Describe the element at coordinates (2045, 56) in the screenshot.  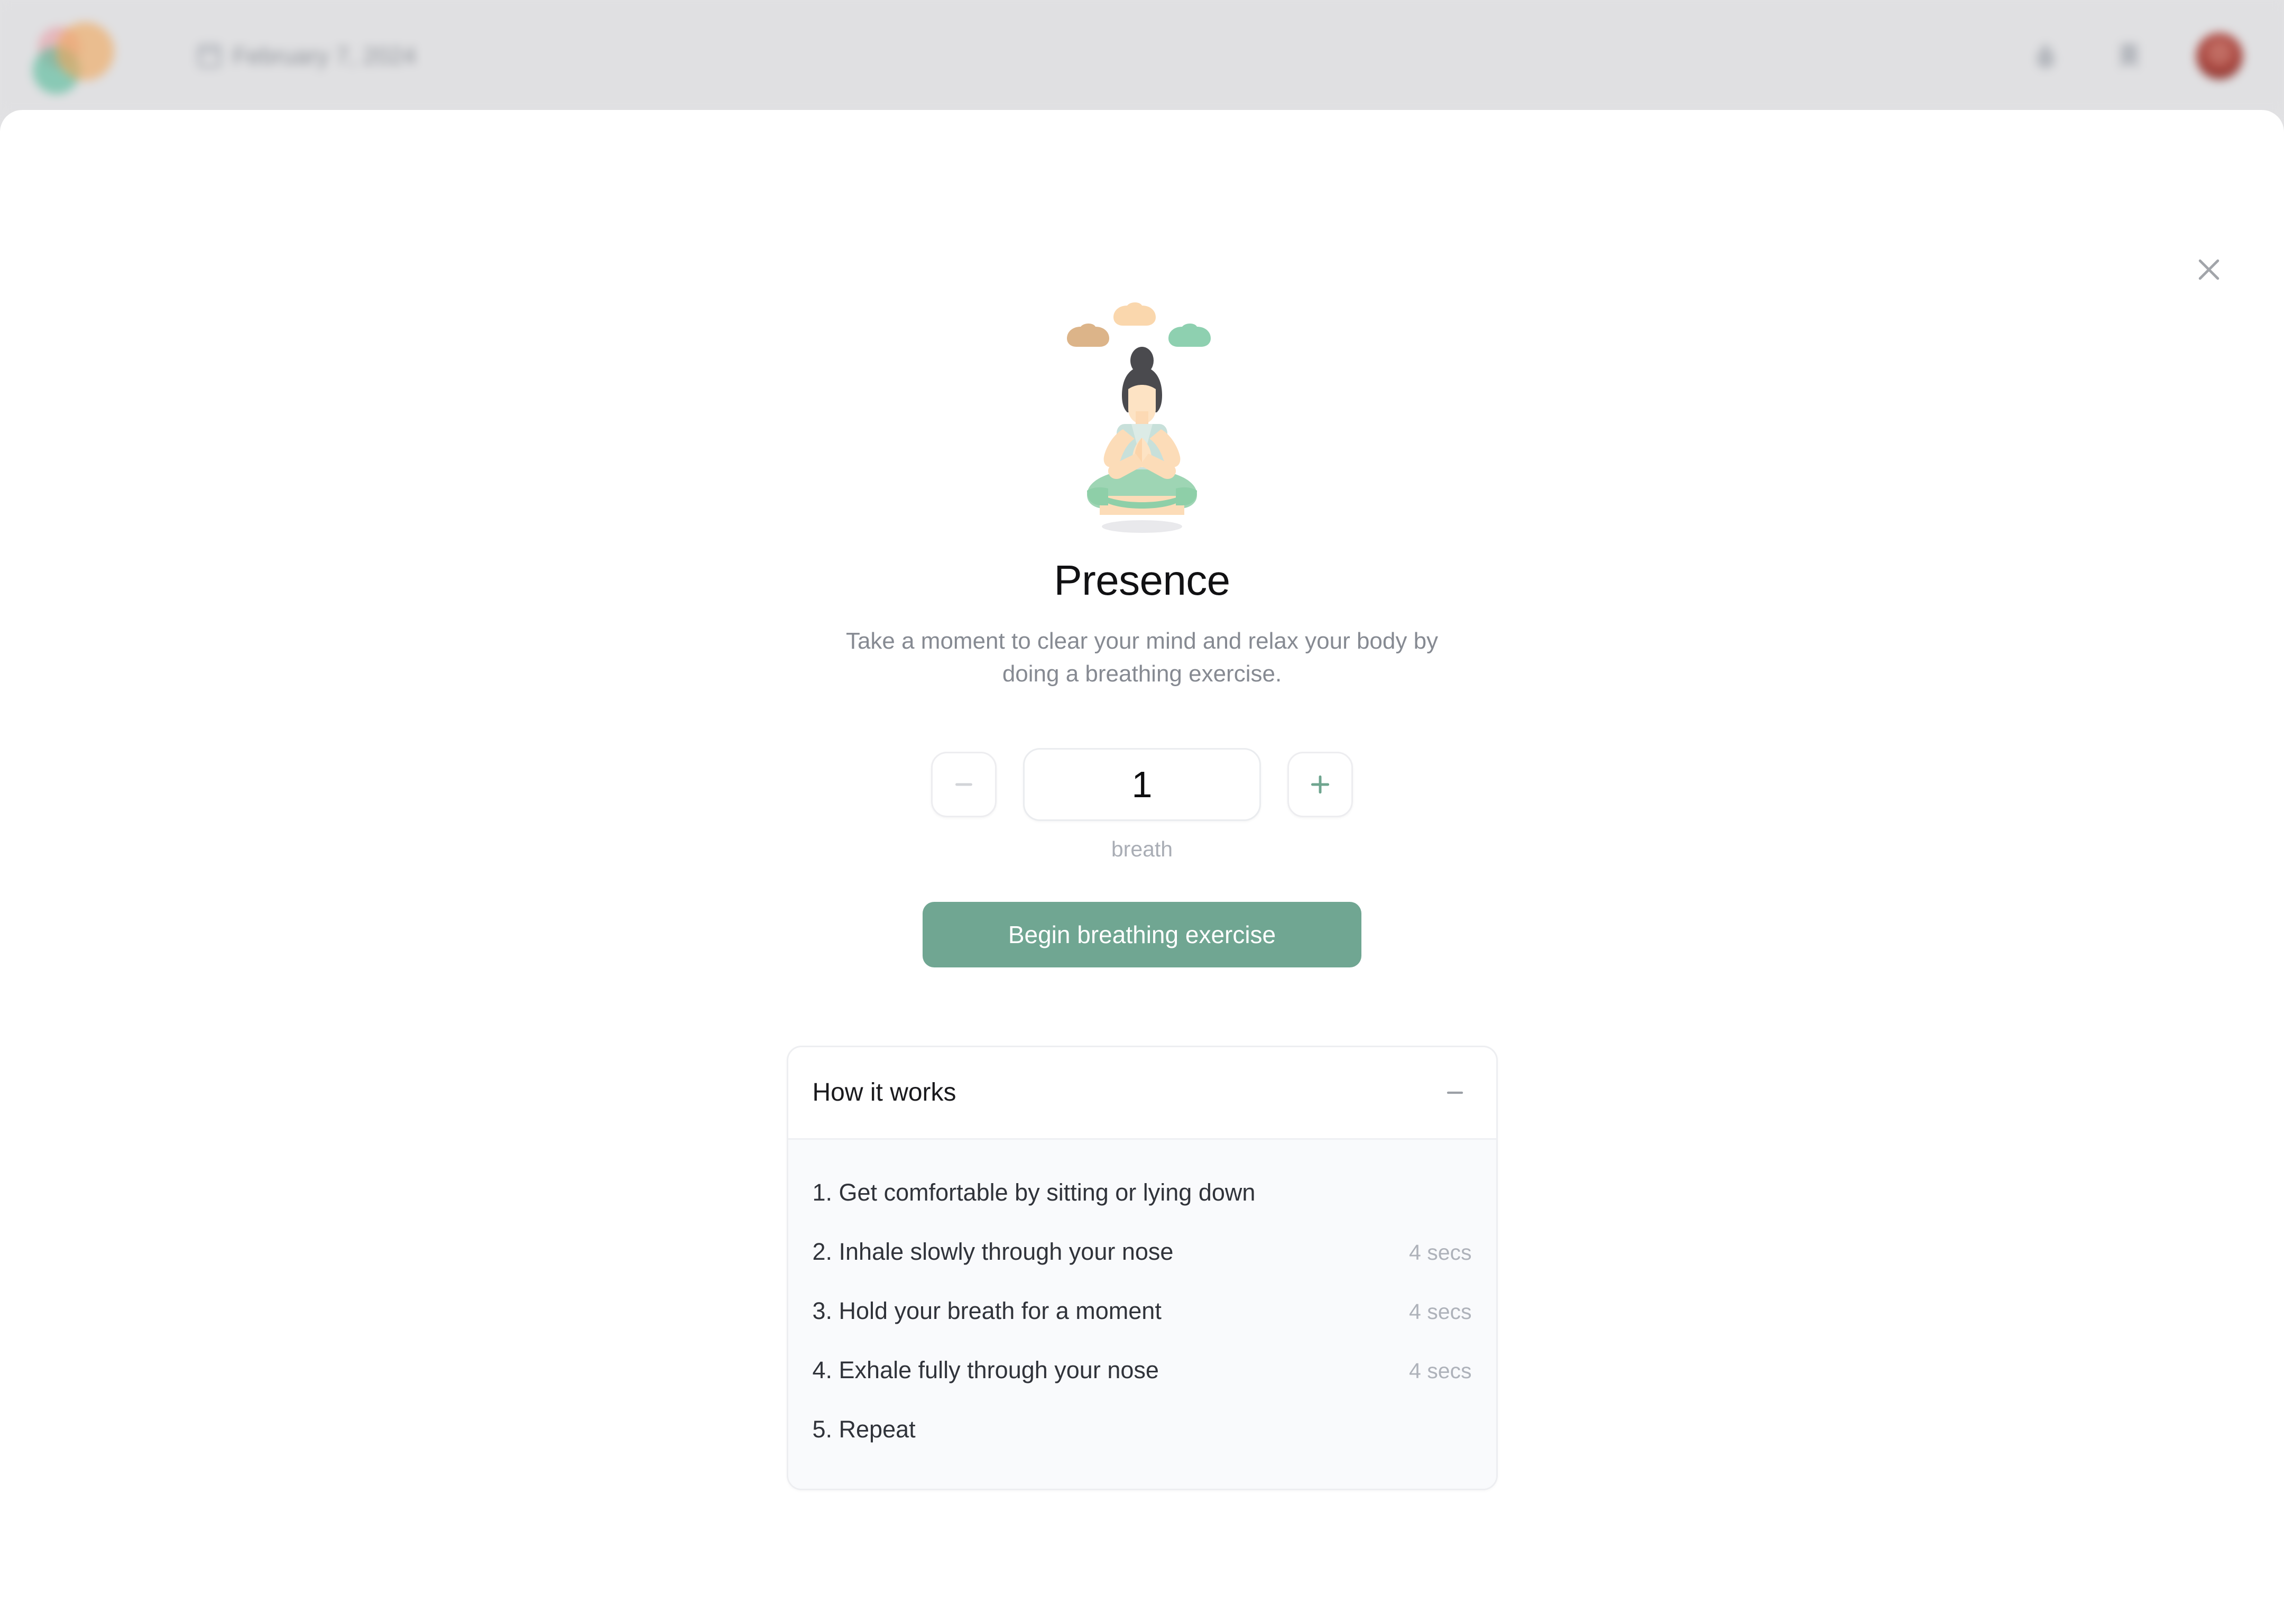
I see `water-drop-icon` at that location.